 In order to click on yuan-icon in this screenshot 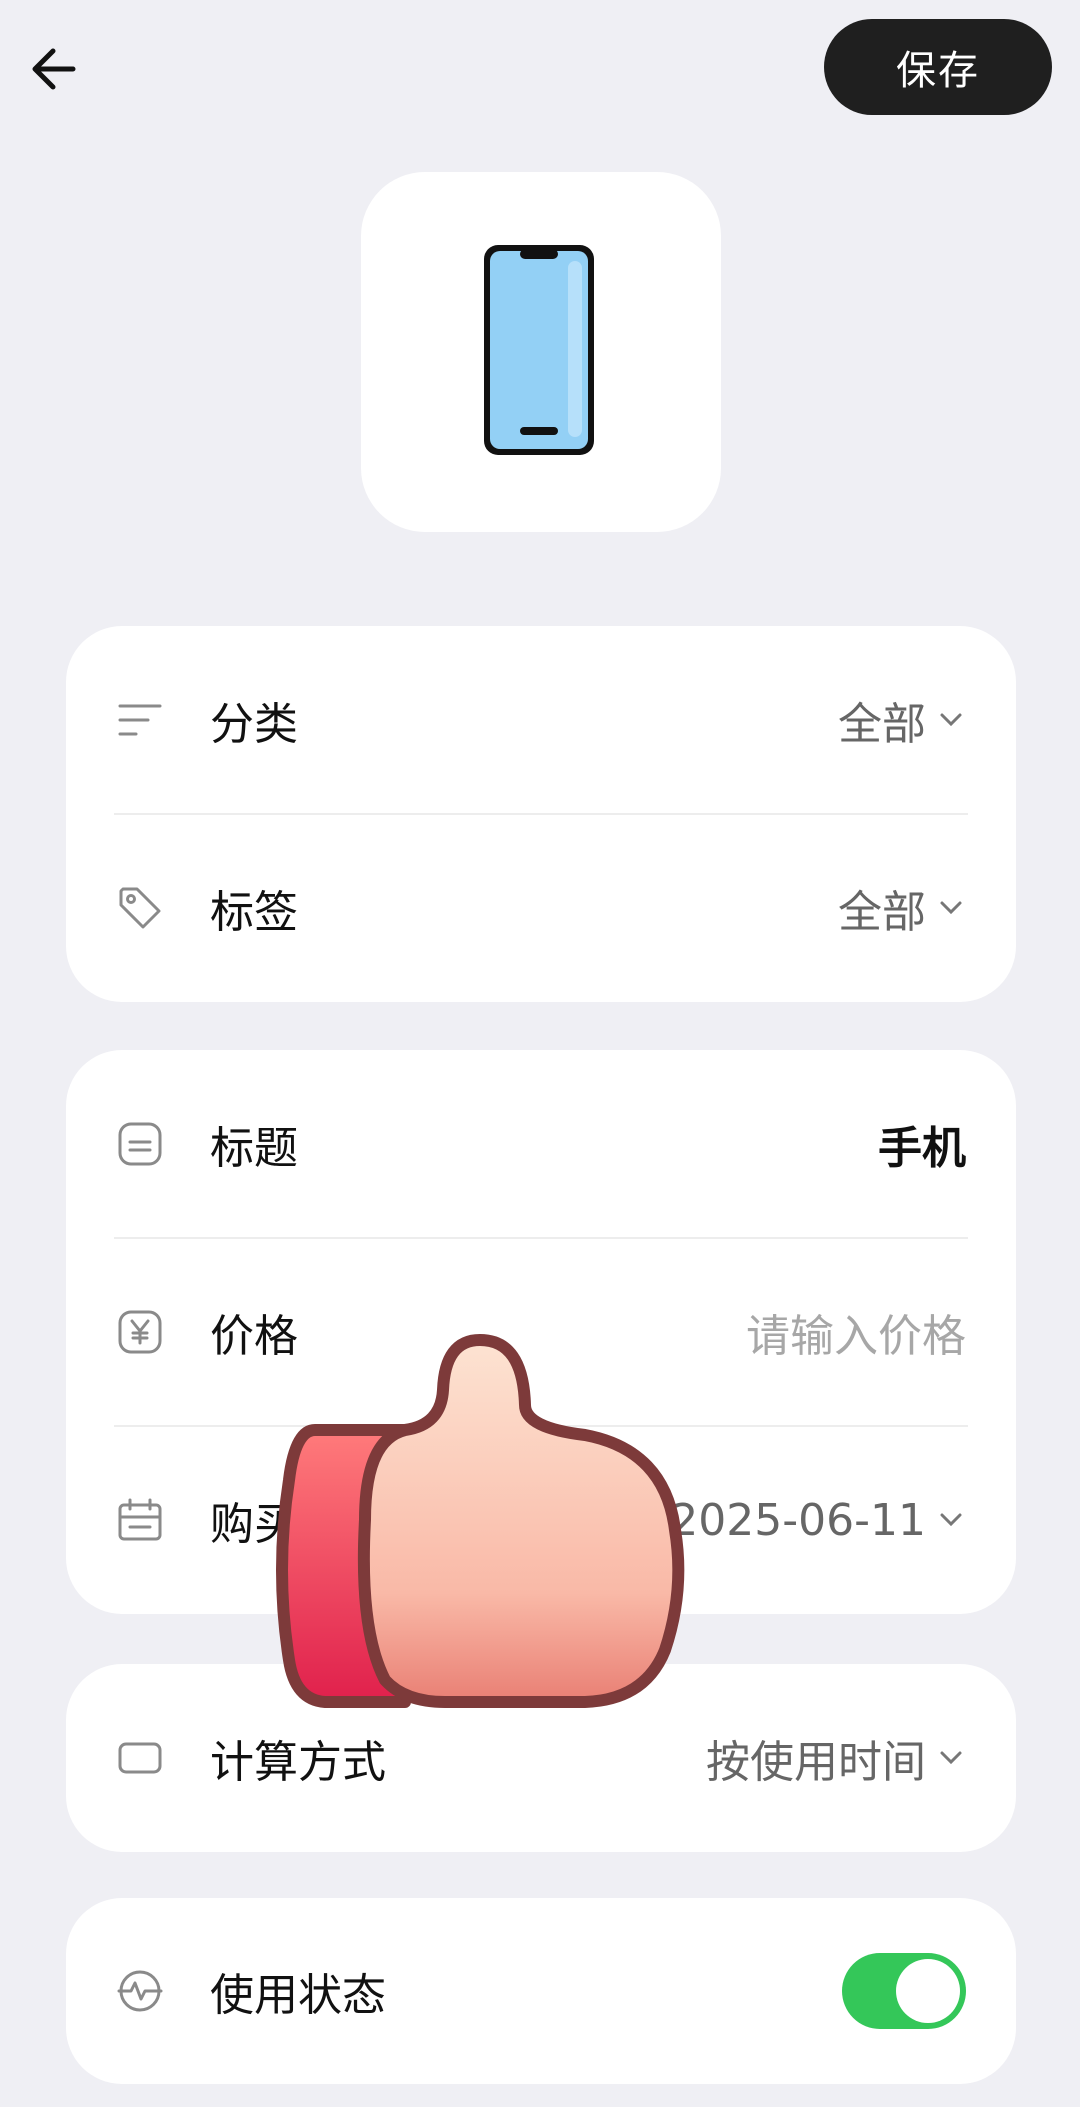, I will do `click(140, 1332)`.